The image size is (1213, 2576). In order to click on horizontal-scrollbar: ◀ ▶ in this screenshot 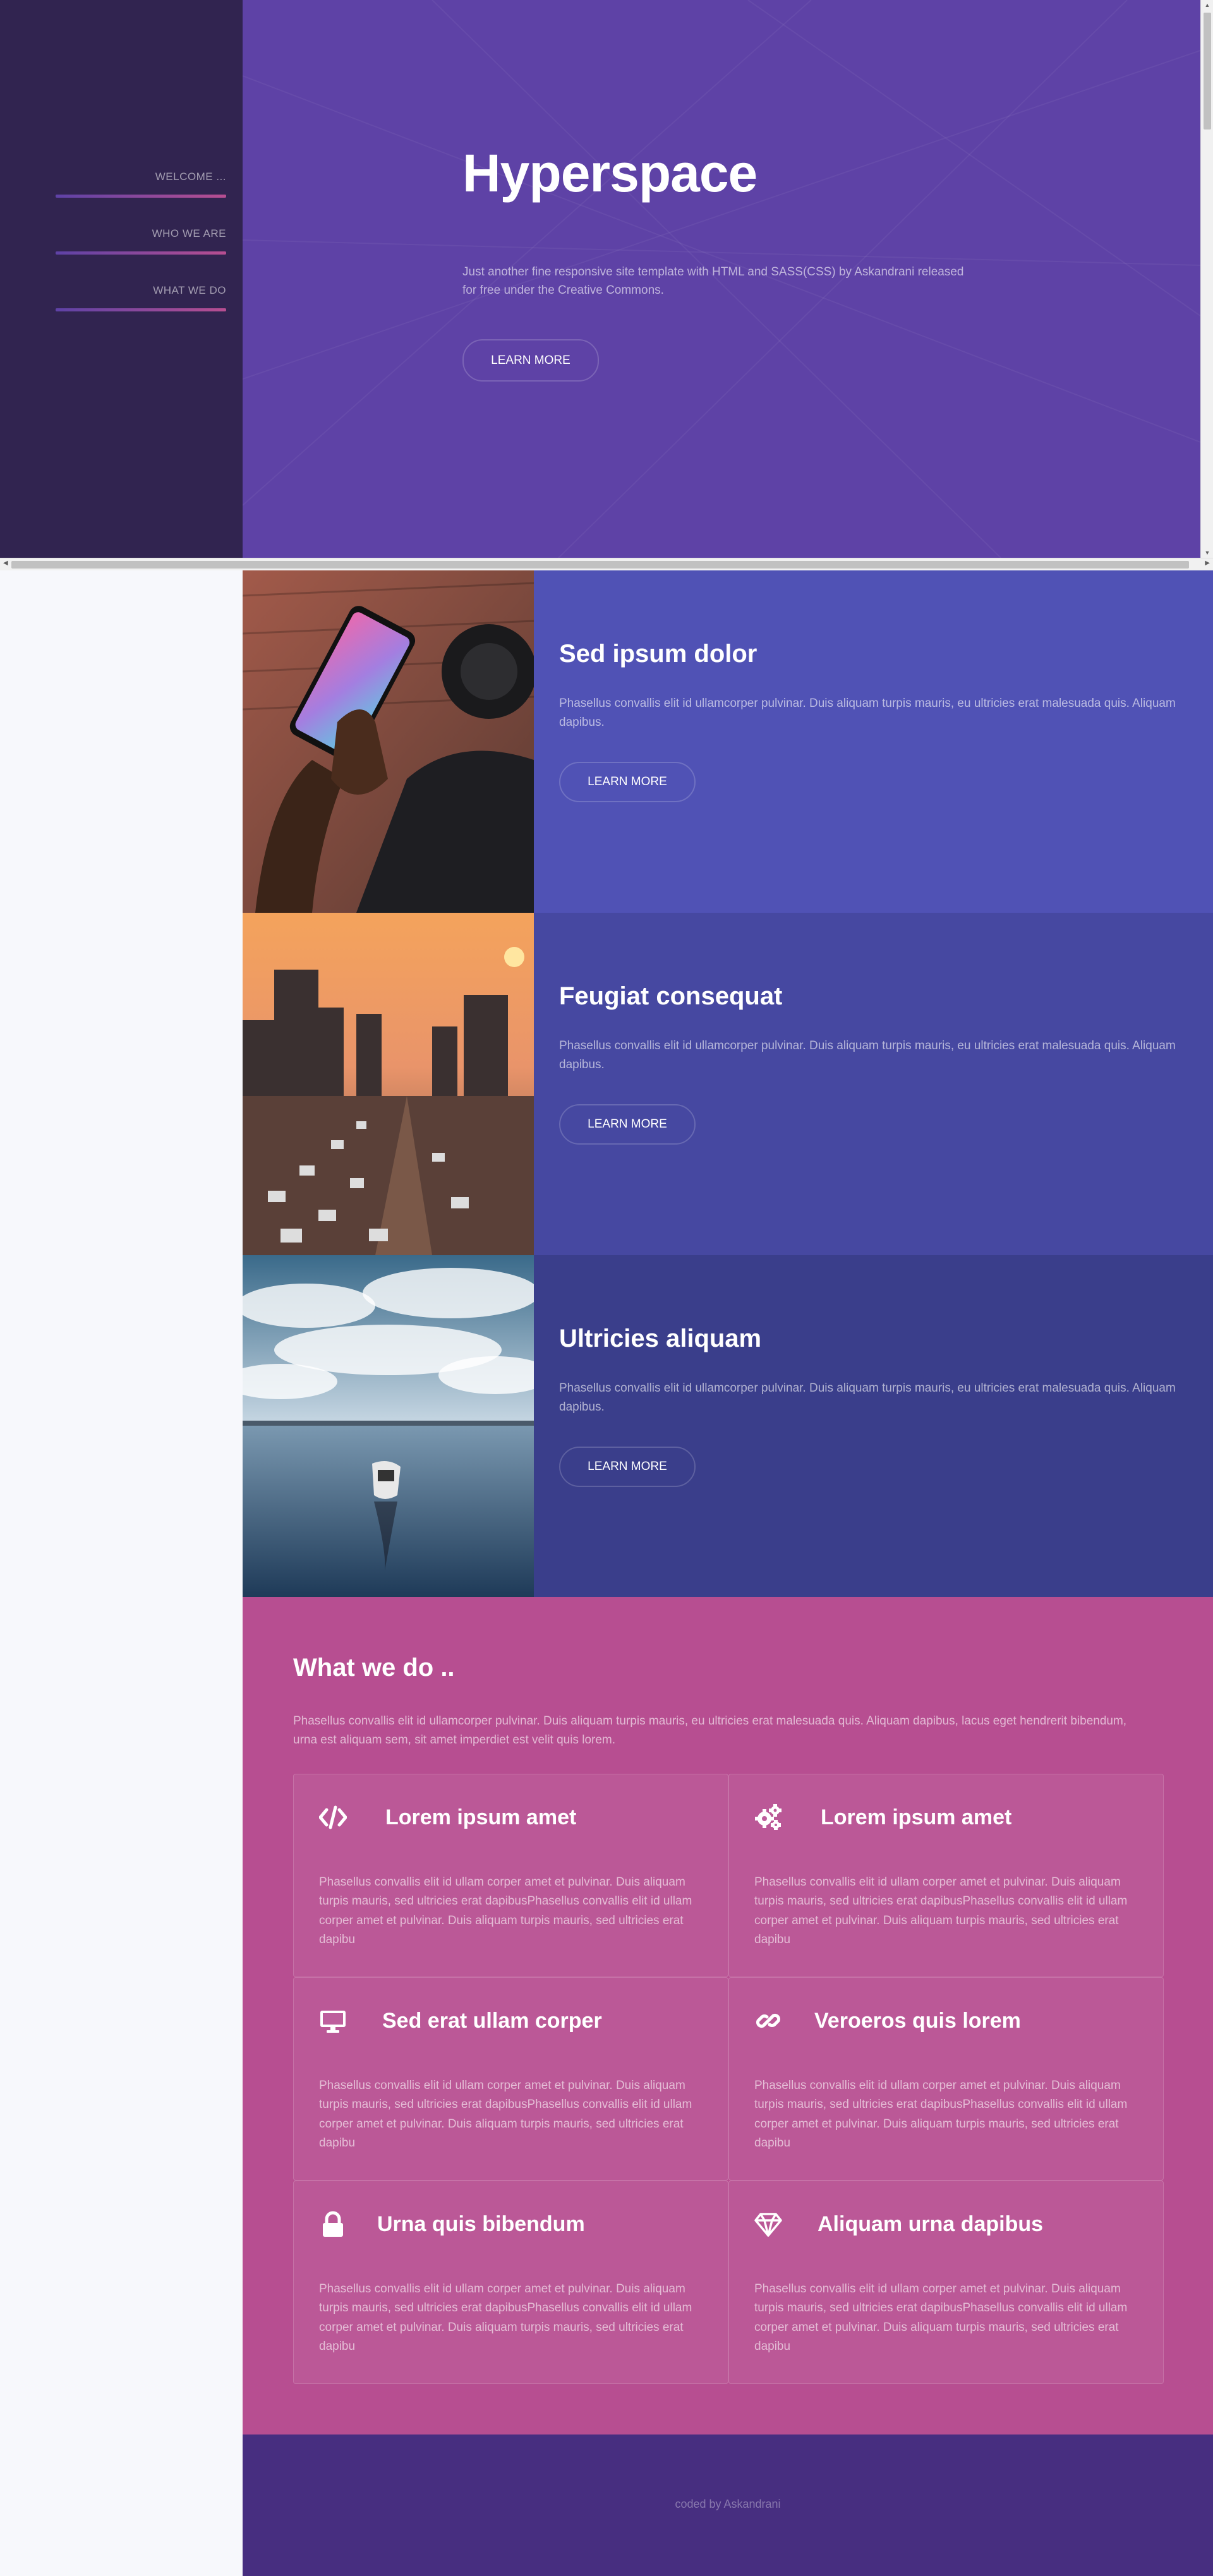, I will do `click(606, 564)`.